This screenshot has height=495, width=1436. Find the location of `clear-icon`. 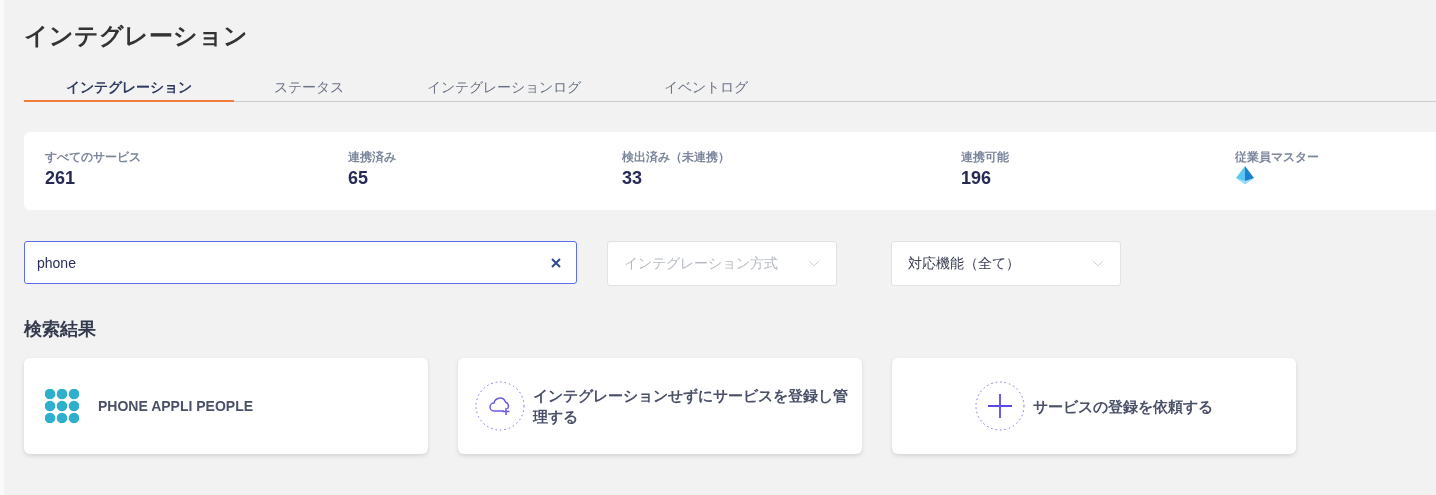

clear-icon is located at coordinates (556, 263).